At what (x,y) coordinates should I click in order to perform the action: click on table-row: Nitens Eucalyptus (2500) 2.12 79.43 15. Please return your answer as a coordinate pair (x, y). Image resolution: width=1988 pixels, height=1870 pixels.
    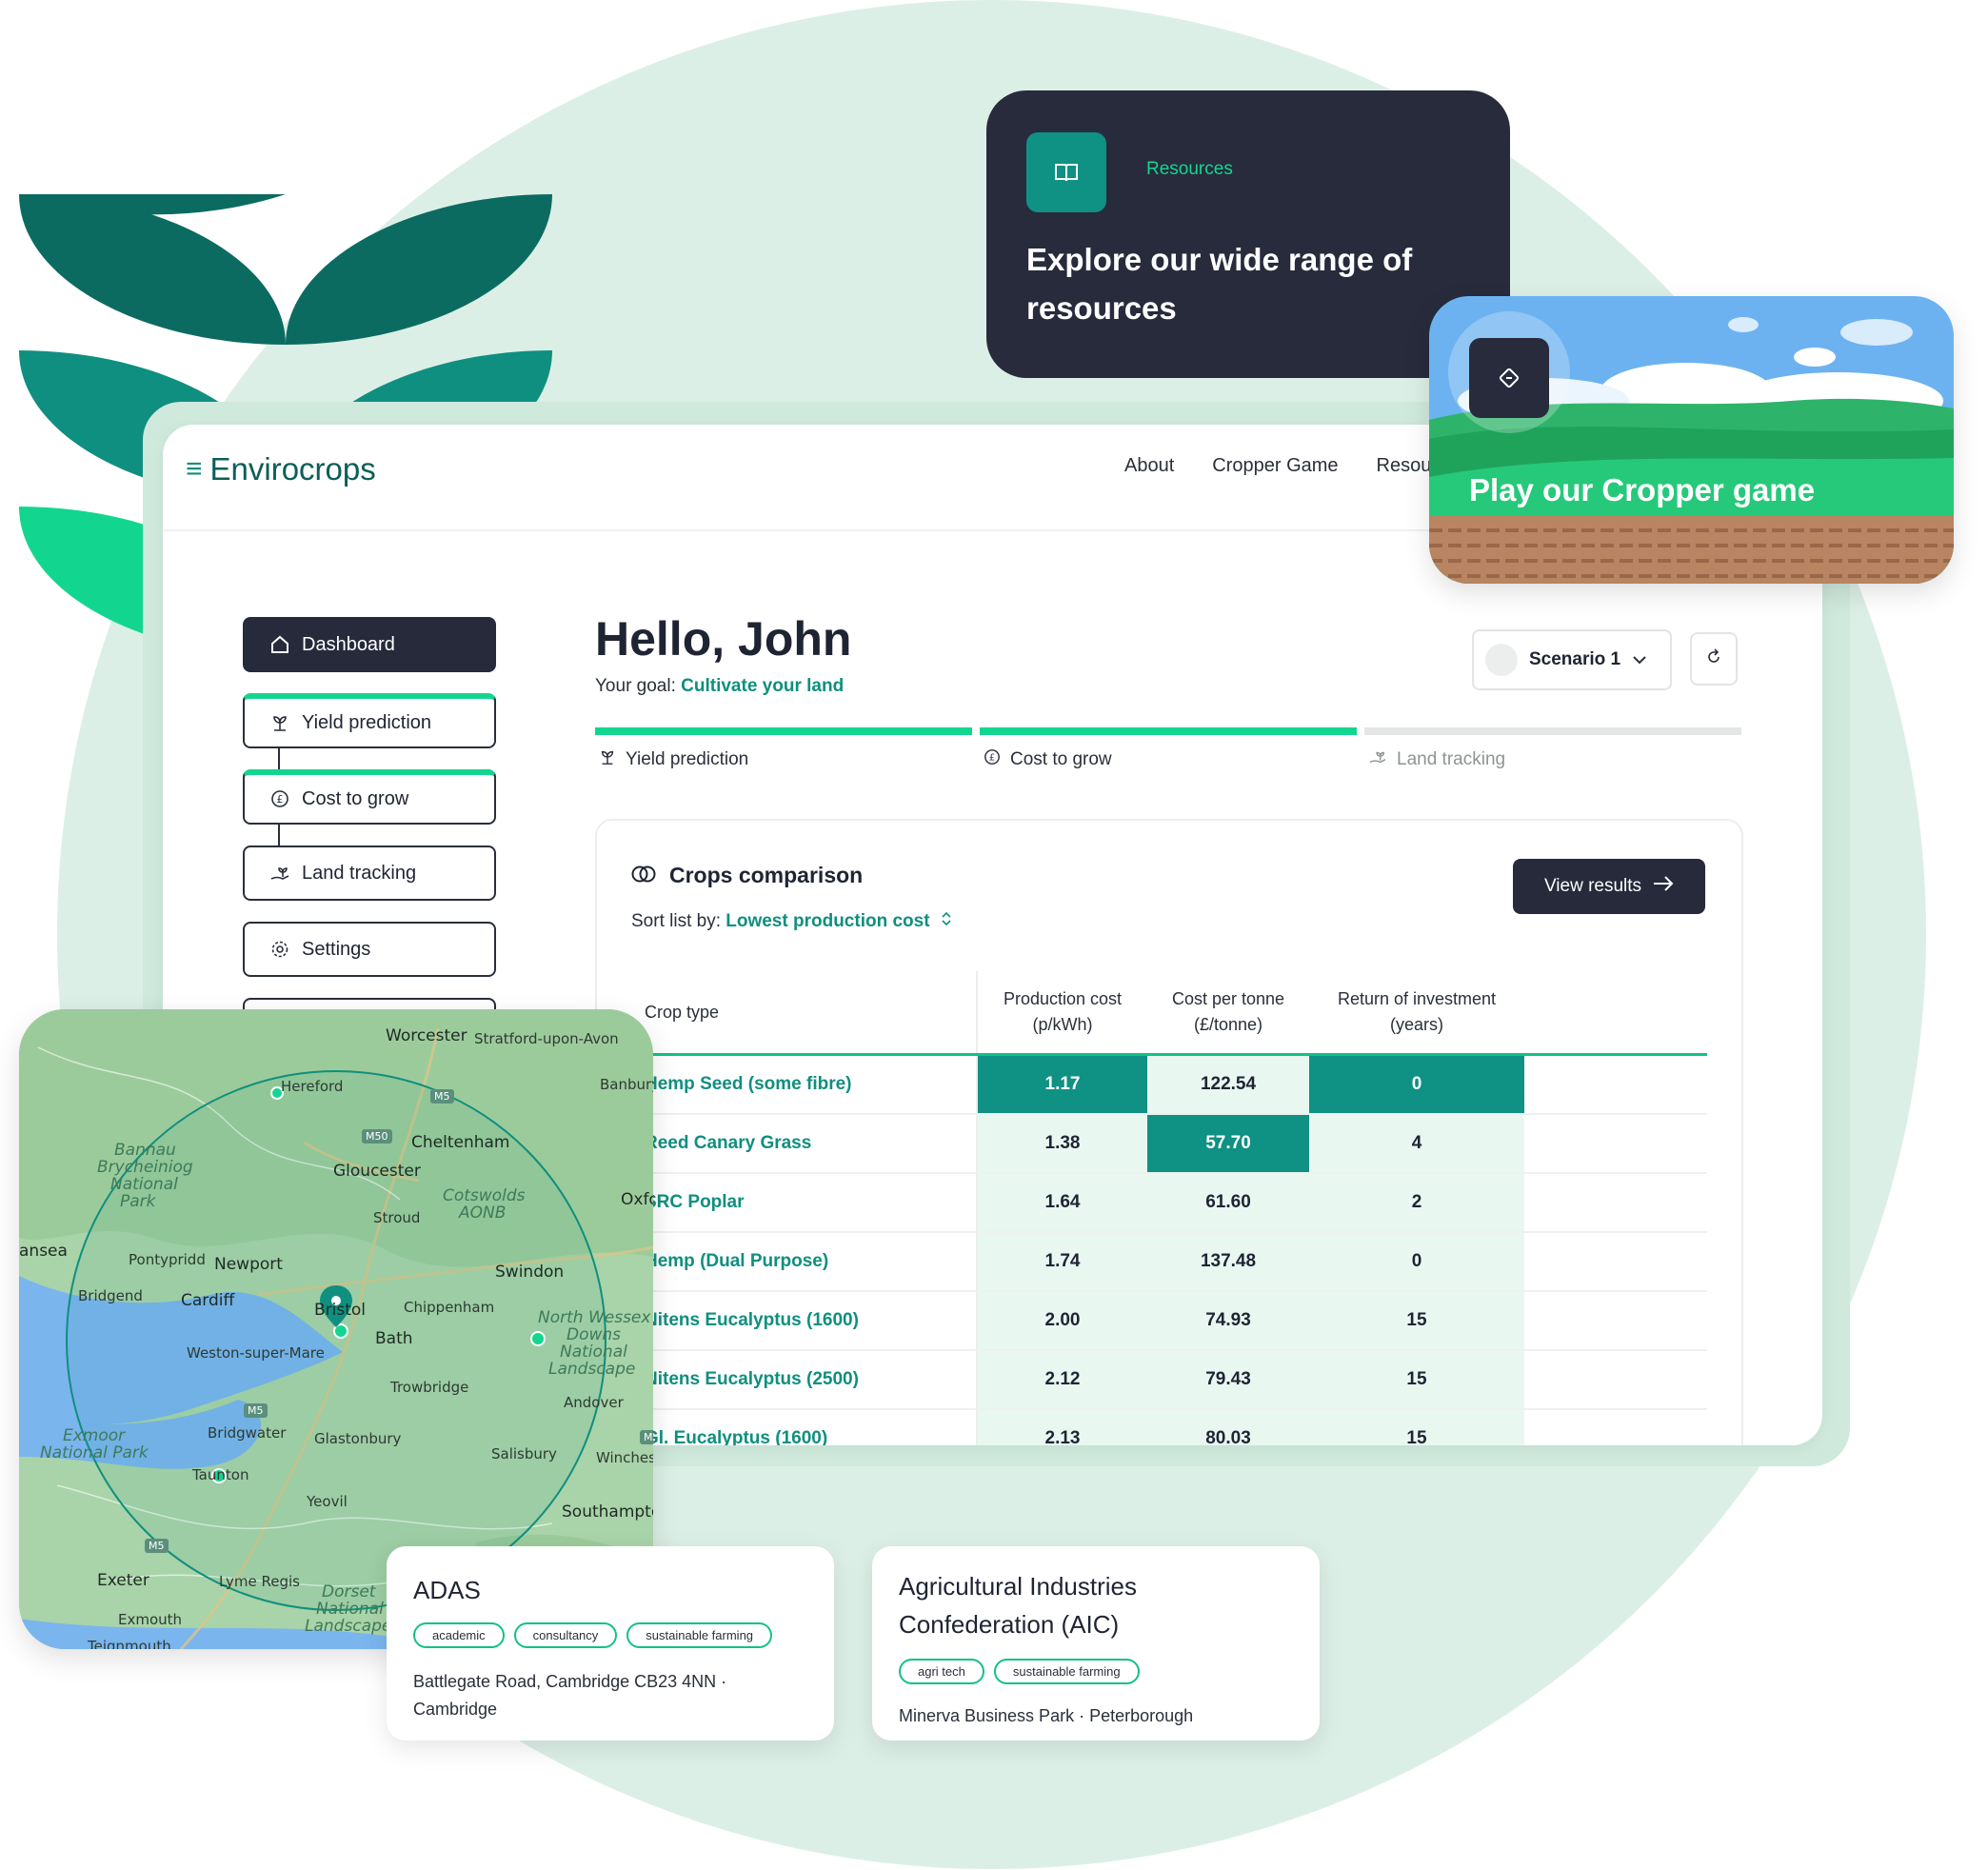
    Looking at the image, I should click on (1169, 1380).